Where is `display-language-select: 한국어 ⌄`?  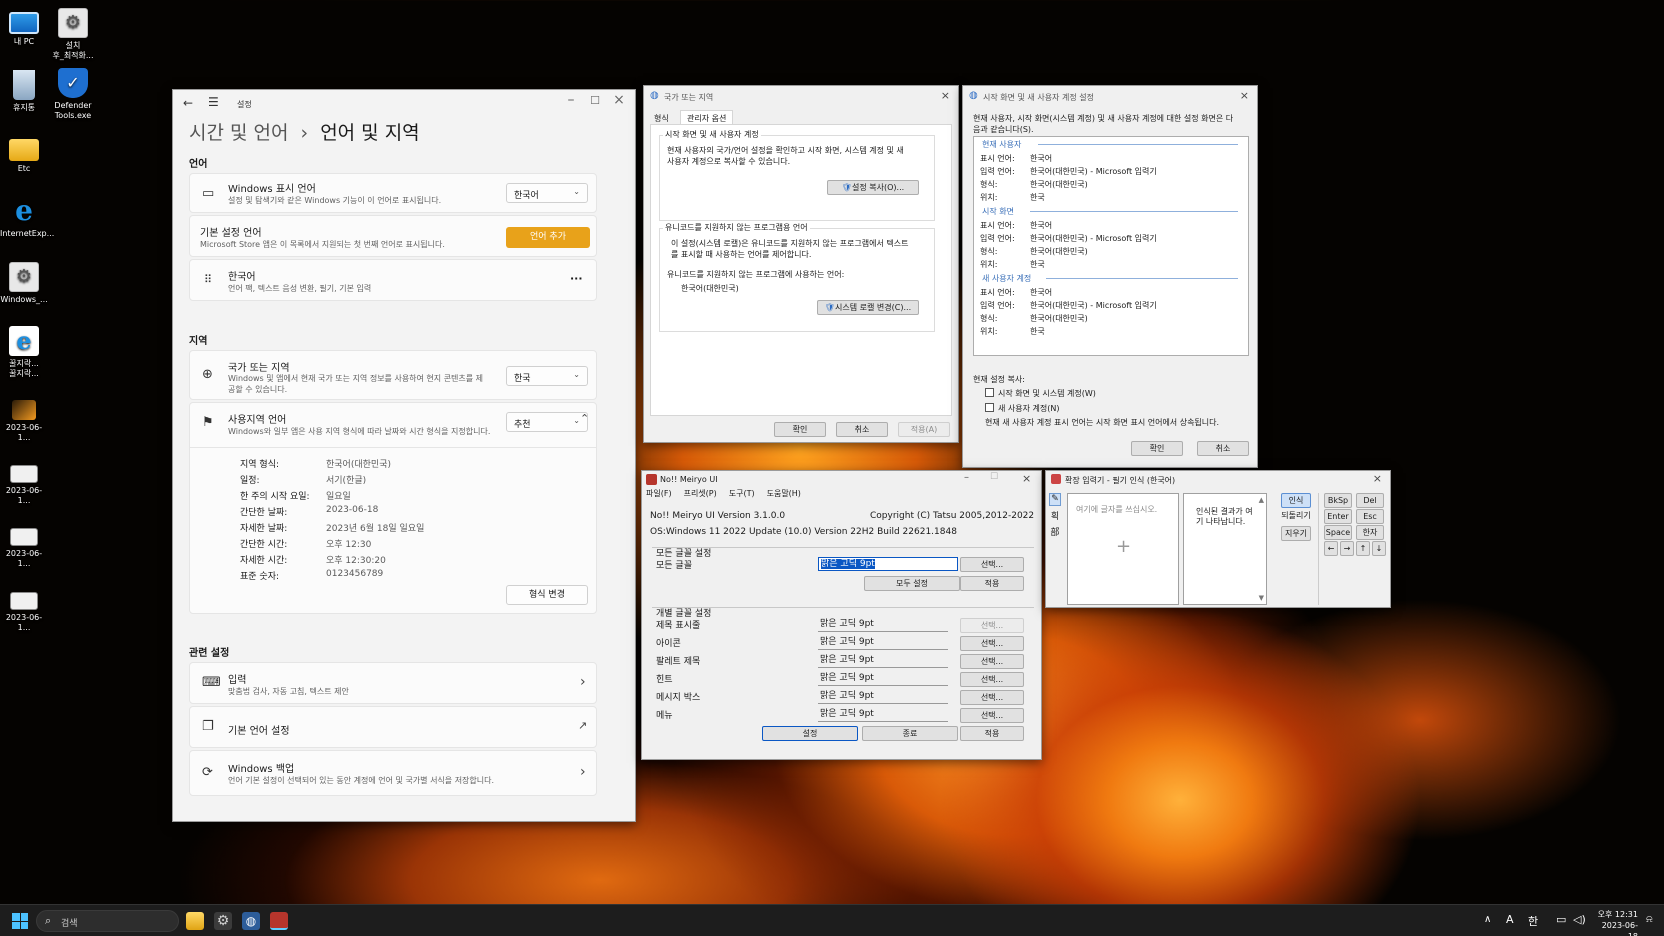 display-language-select: 한국어 ⌄ is located at coordinates (547, 193).